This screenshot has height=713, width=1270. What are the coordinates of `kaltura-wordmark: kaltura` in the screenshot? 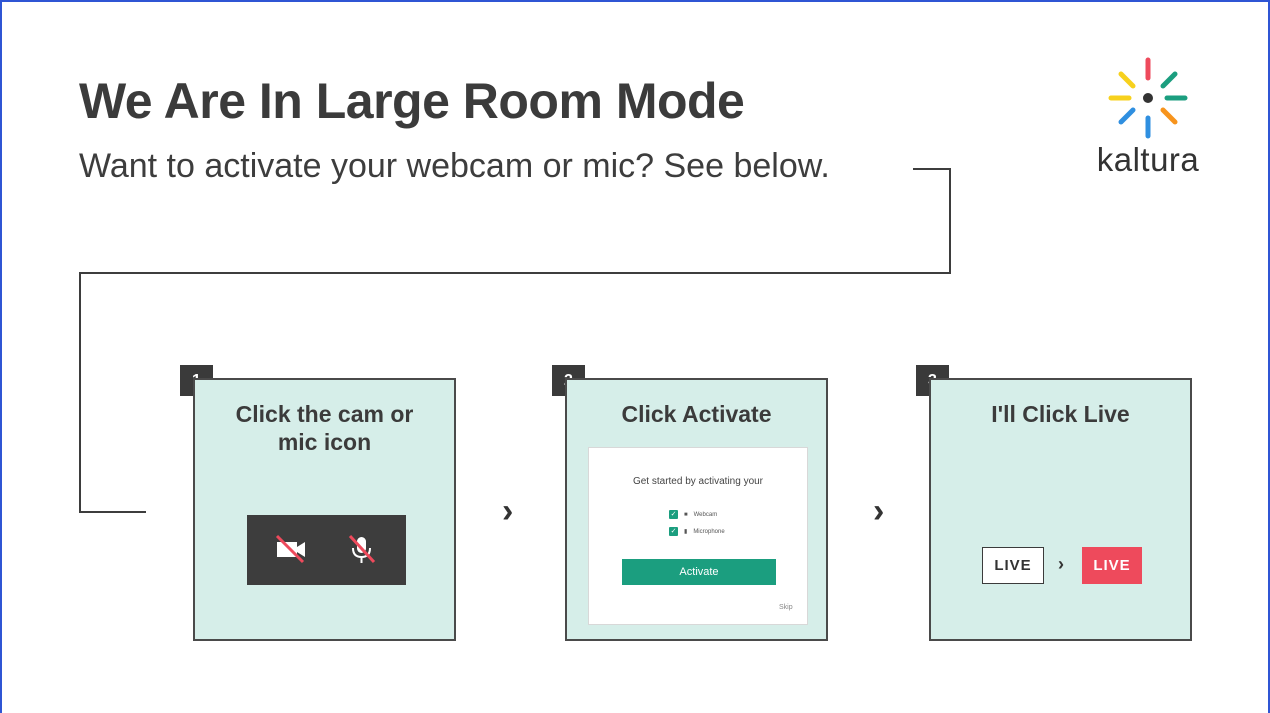 It's located at (1148, 159).